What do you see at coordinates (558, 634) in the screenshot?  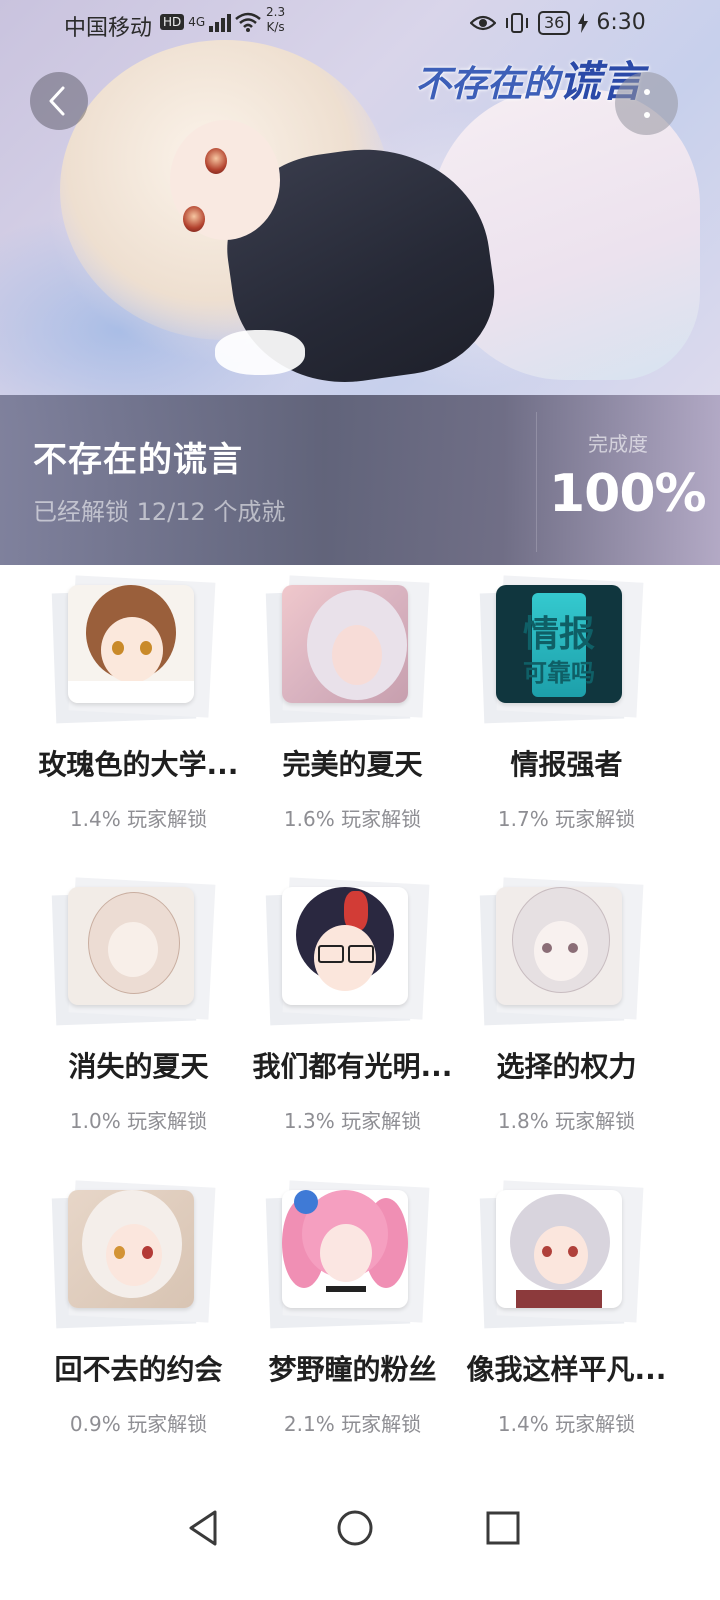 I see `info-card-text-a: 情报` at bounding box center [558, 634].